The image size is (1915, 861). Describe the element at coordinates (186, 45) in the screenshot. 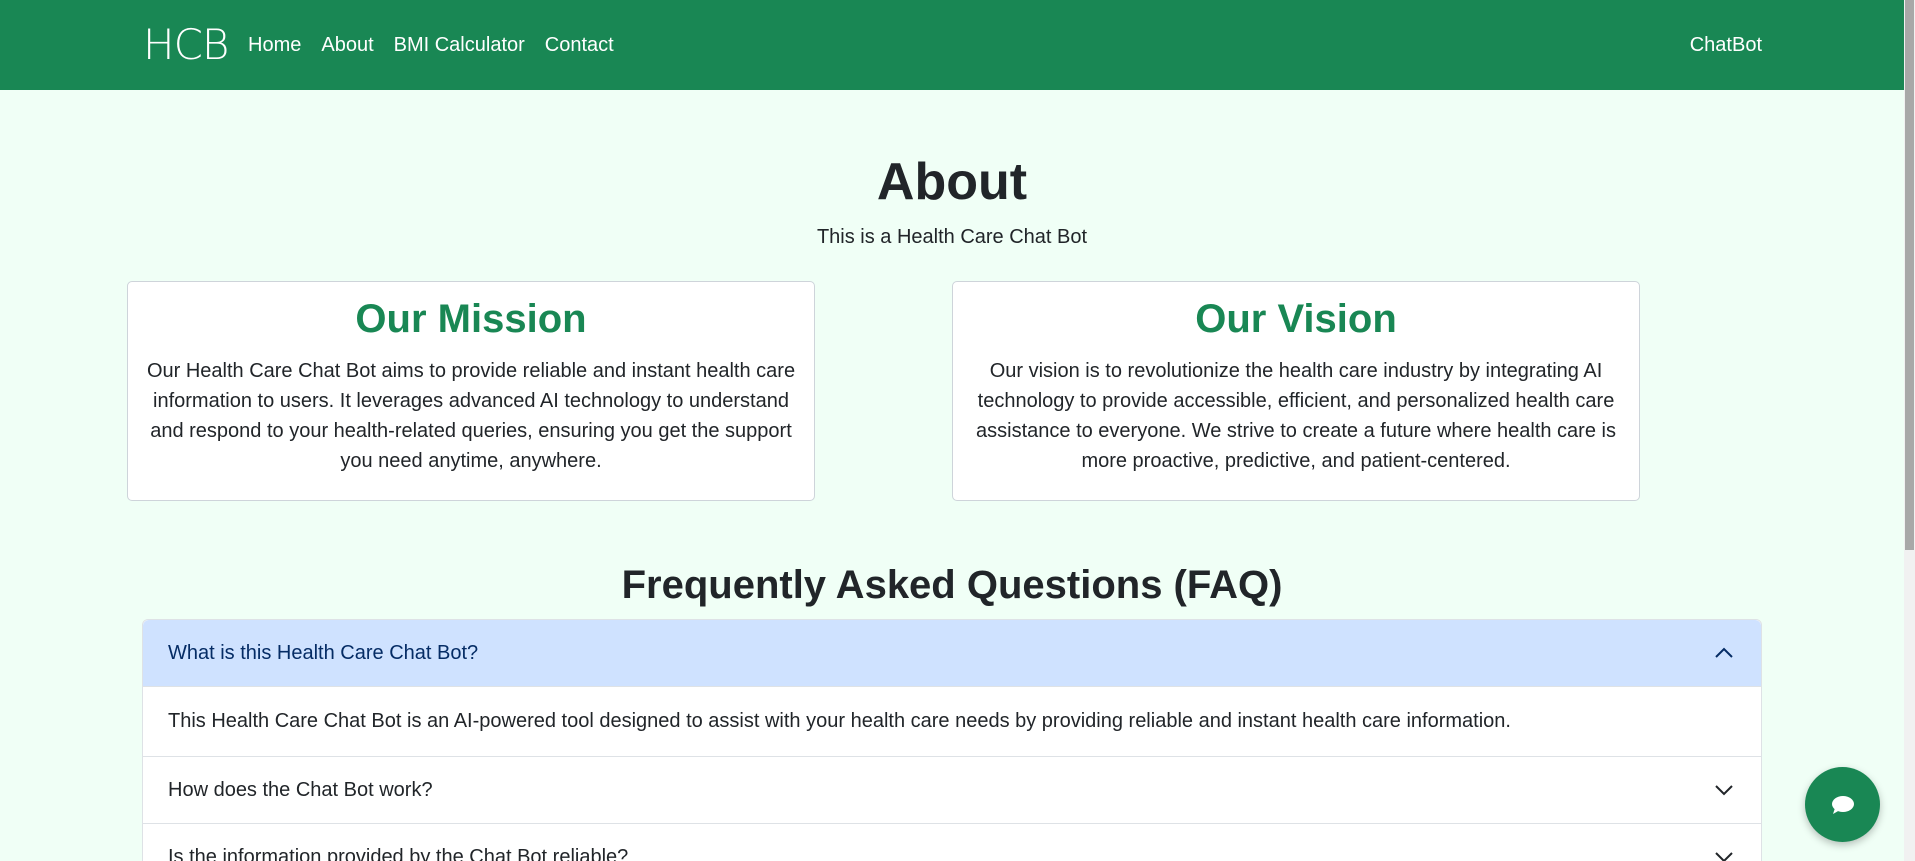

I see `brand-logo: HCB` at that location.